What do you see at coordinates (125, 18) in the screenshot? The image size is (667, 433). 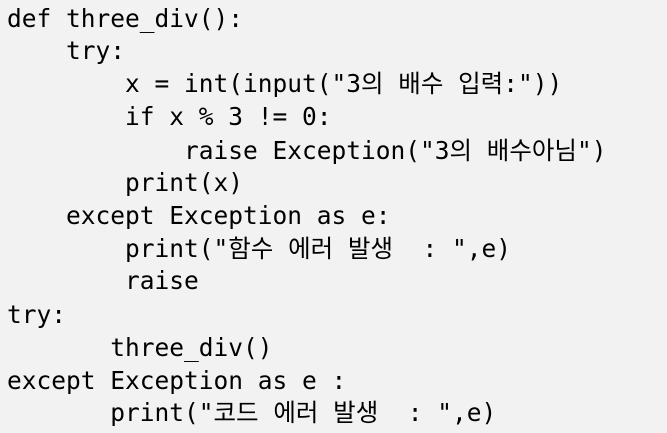 I see `code-line-1: def three_div():` at bounding box center [125, 18].